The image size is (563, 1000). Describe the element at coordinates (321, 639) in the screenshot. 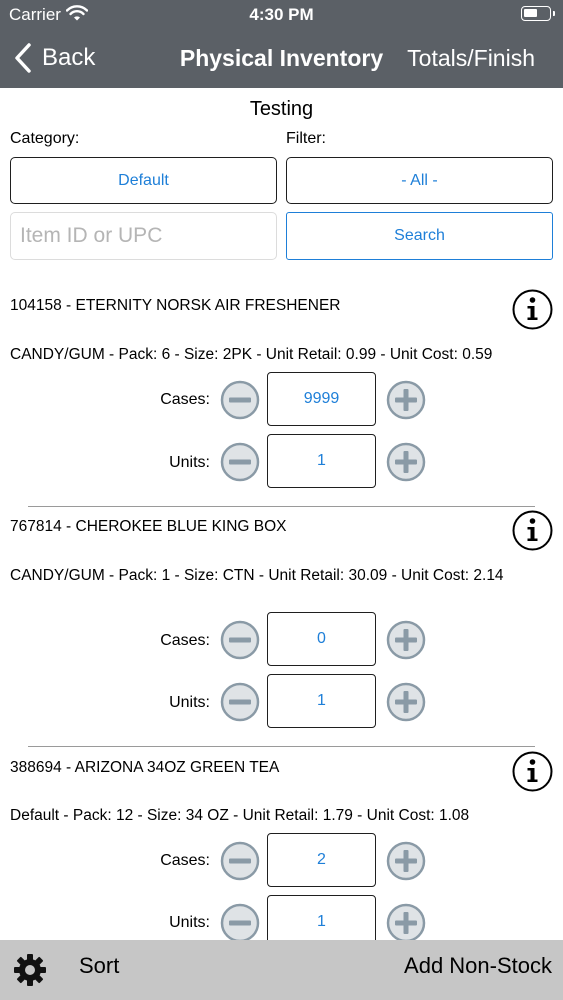

I see `cases-quantity-field: 0` at that location.